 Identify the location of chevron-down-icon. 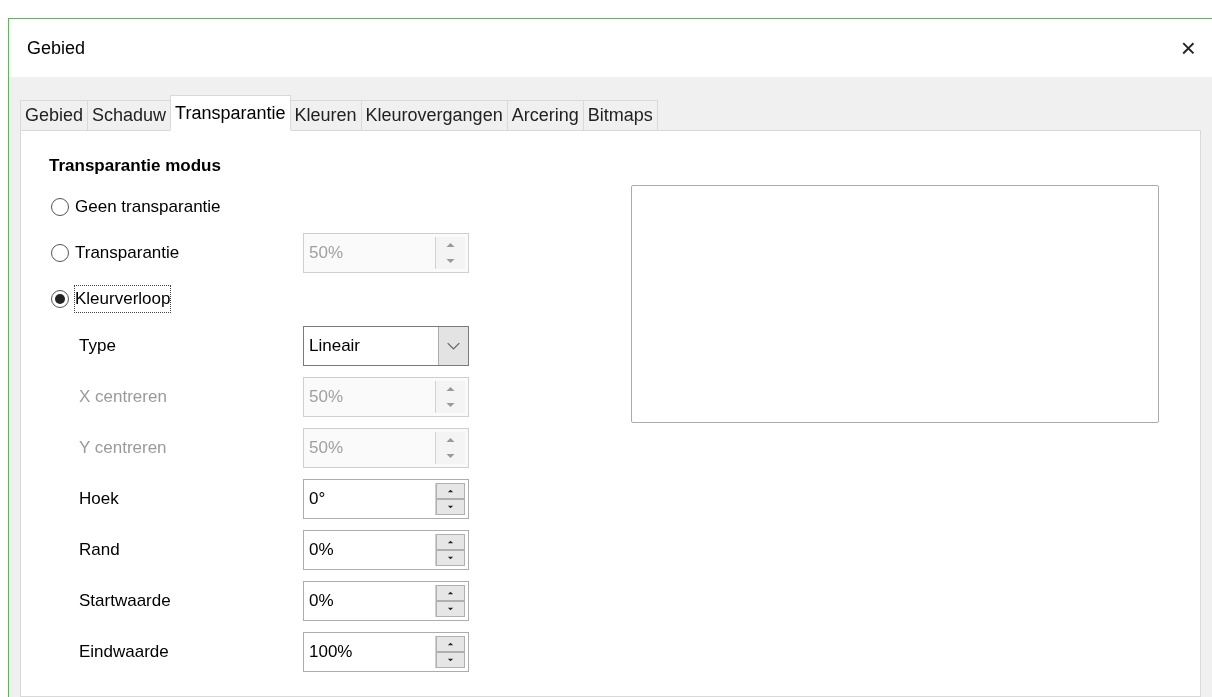
(453, 345).